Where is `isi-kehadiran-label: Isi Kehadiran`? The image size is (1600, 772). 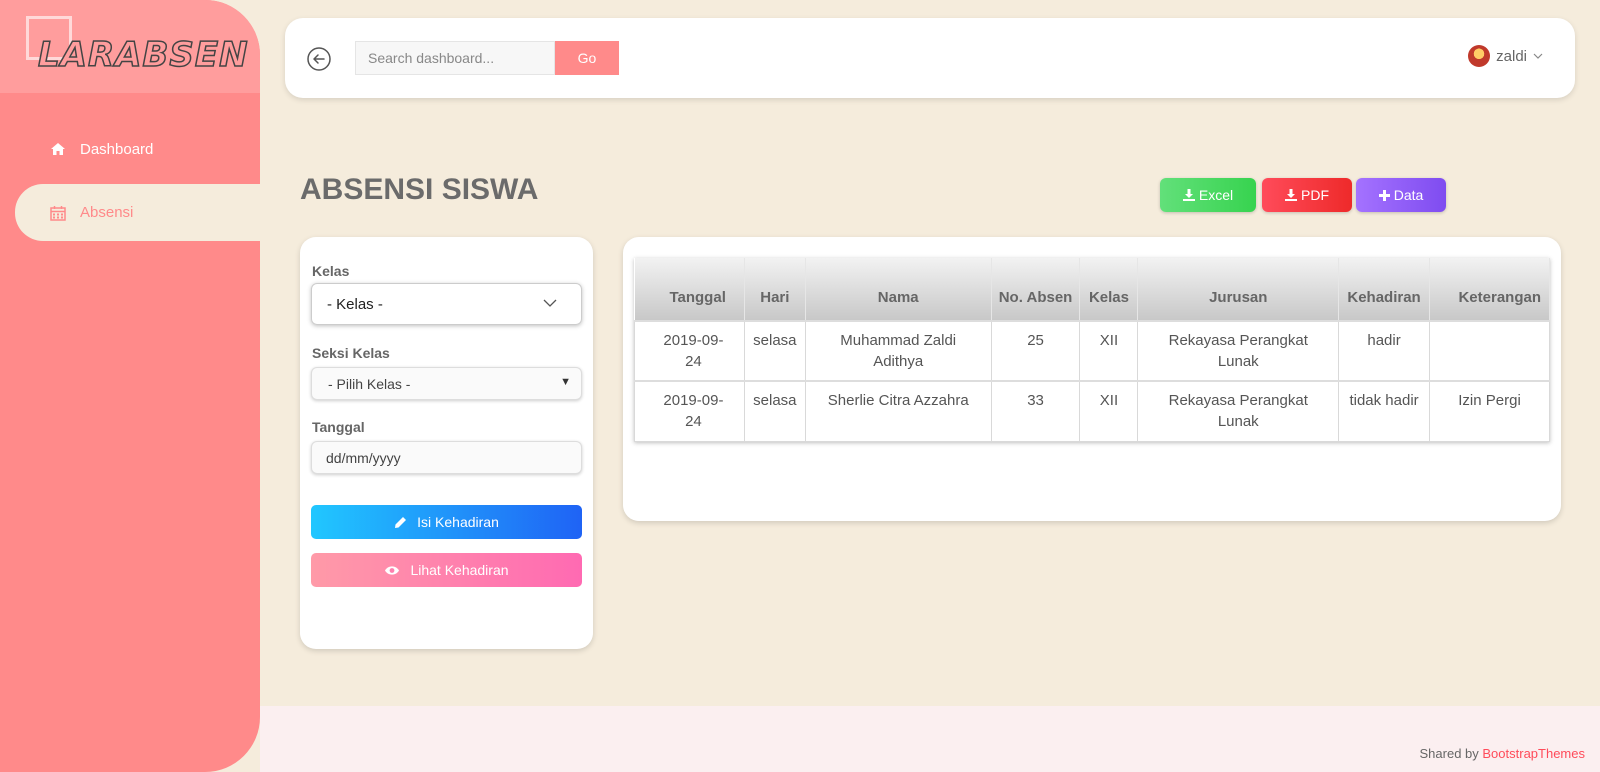
isi-kehadiran-label: Isi Kehadiran is located at coordinates (458, 522).